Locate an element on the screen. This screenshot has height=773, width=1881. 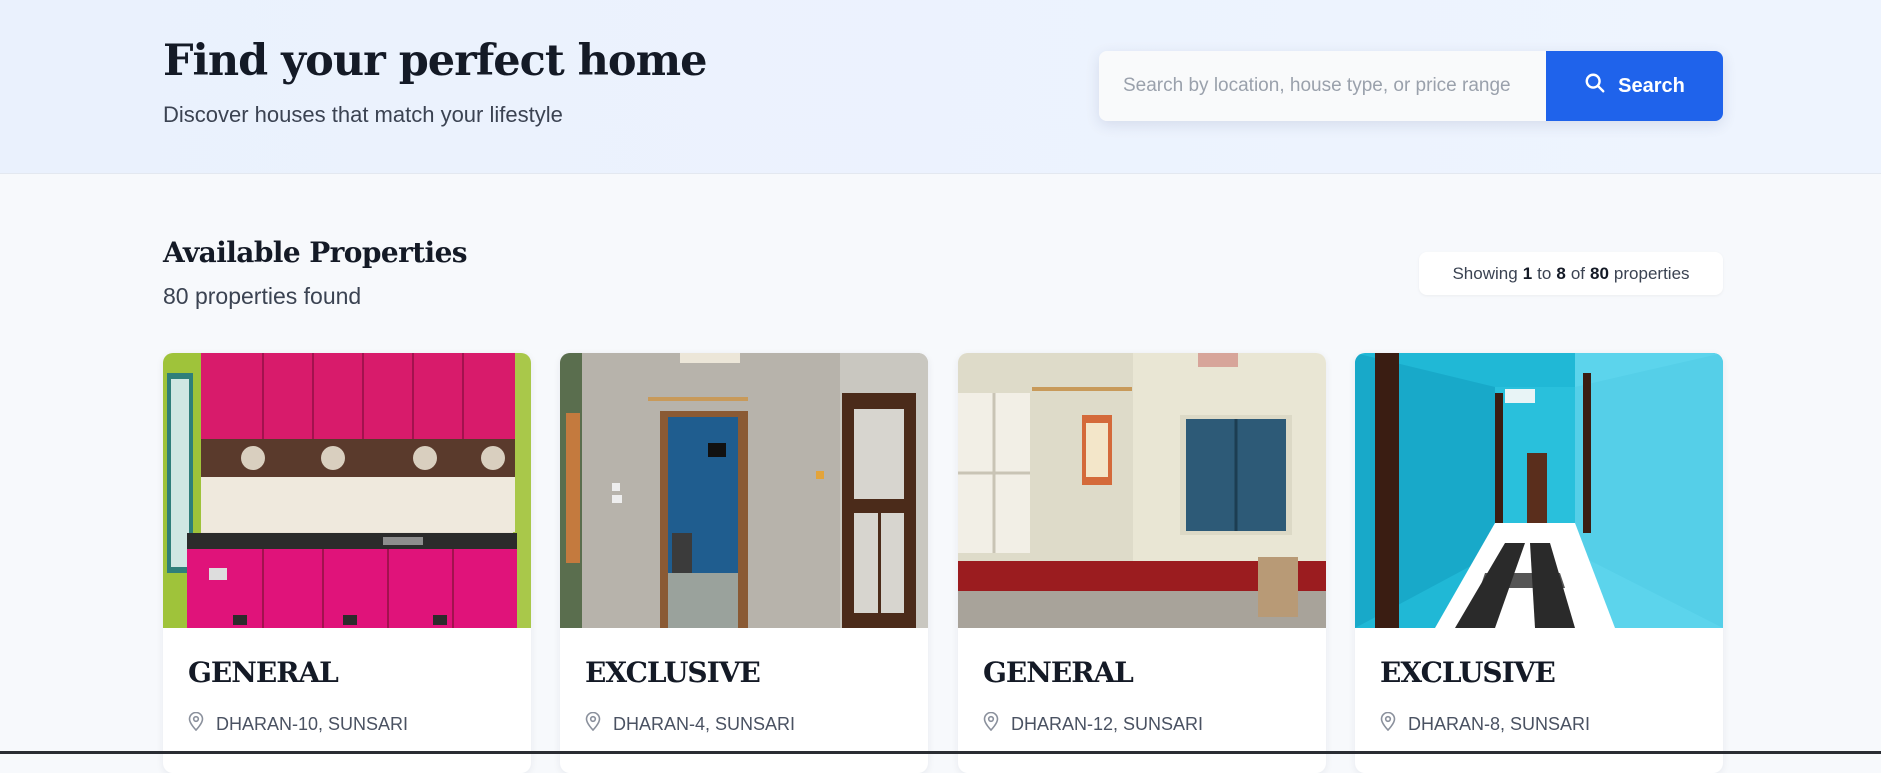
showing-suffix: properties is located at coordinates (1651, 273).